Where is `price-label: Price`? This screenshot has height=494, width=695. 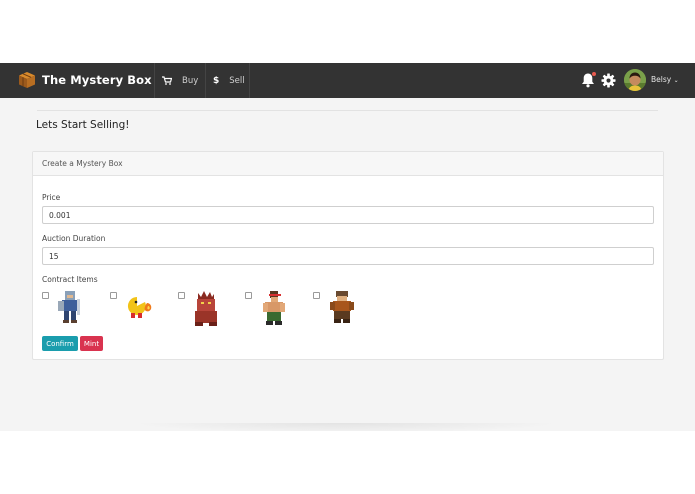
price-label: Price is located at coordinates (51, 197).